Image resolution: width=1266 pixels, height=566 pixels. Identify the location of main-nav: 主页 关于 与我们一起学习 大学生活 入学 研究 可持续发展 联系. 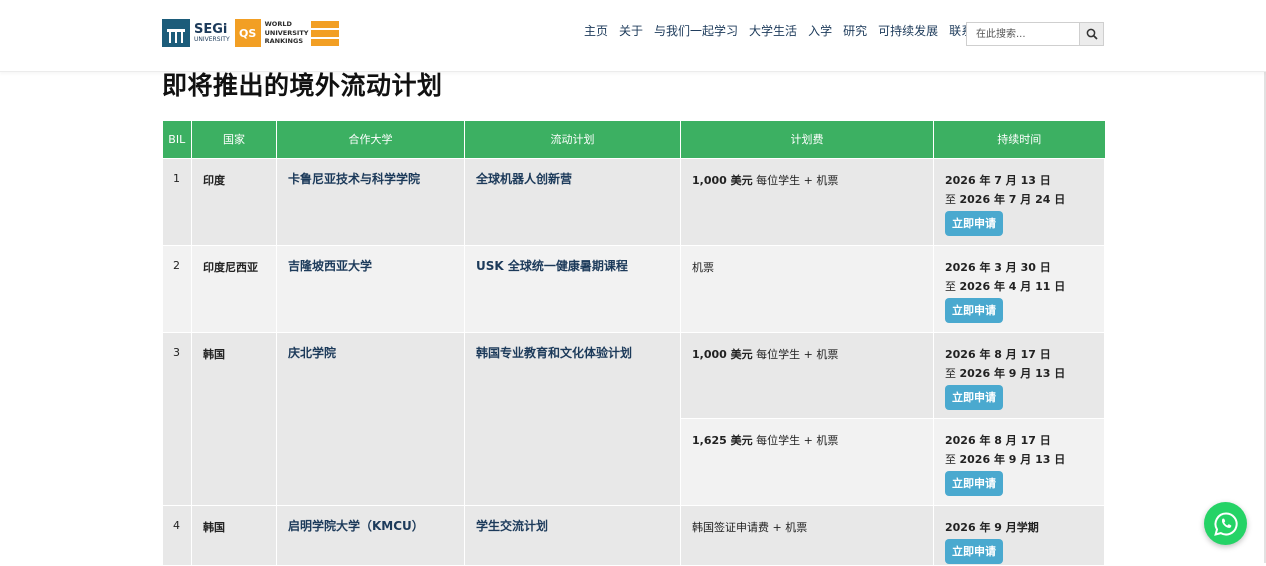
(781, 31).